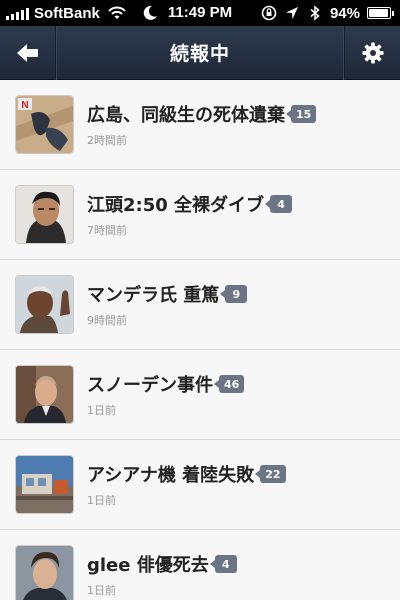  I want to click on back-arrow-icon, so click(27, 53).